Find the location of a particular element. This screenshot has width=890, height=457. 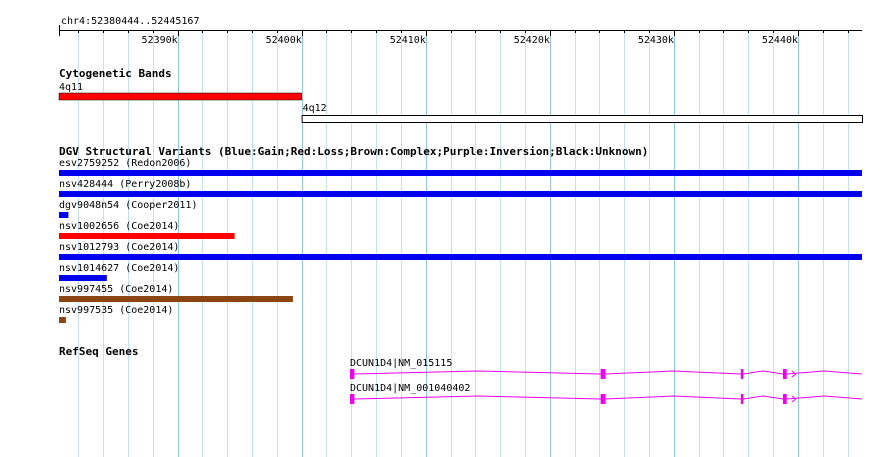

cytoband-label: 4q11 is located at coordinates (71, 87).